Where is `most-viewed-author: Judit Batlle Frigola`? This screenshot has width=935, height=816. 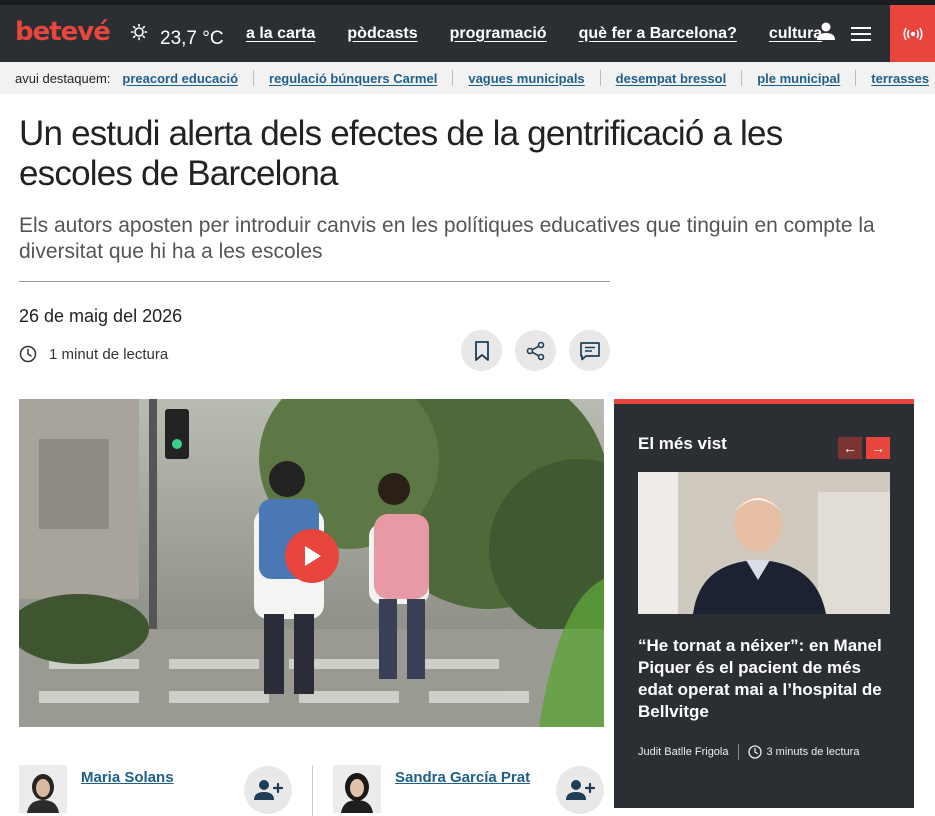 most-viewed-author: Judit Batlle Frigola is located at coordinates (683, 752).